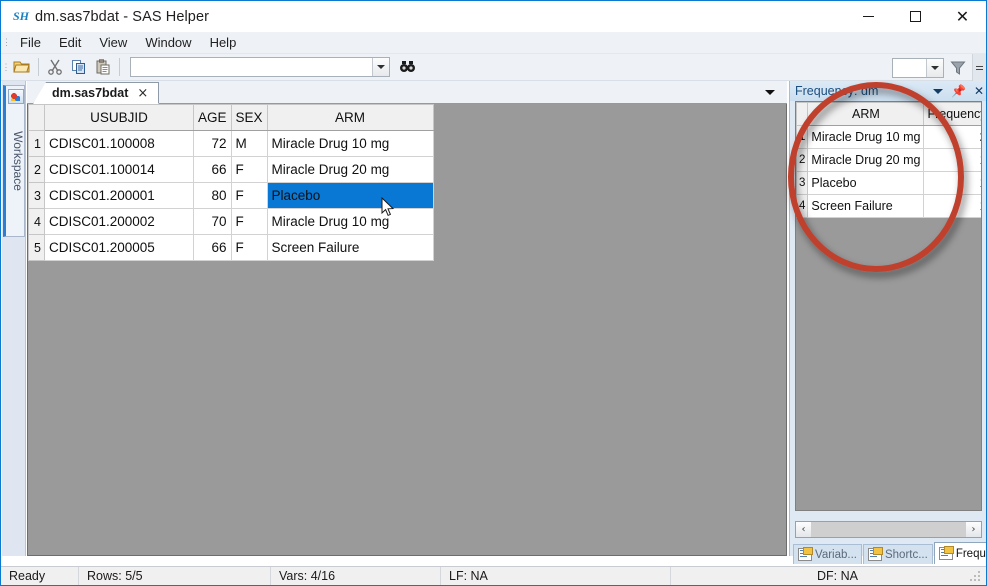 The width and height of the screenshot is (987, 586). I want to click on table-row: 4 CDISC01.200002 70 F Miracle Drug 10 mg, so click(231, 221).